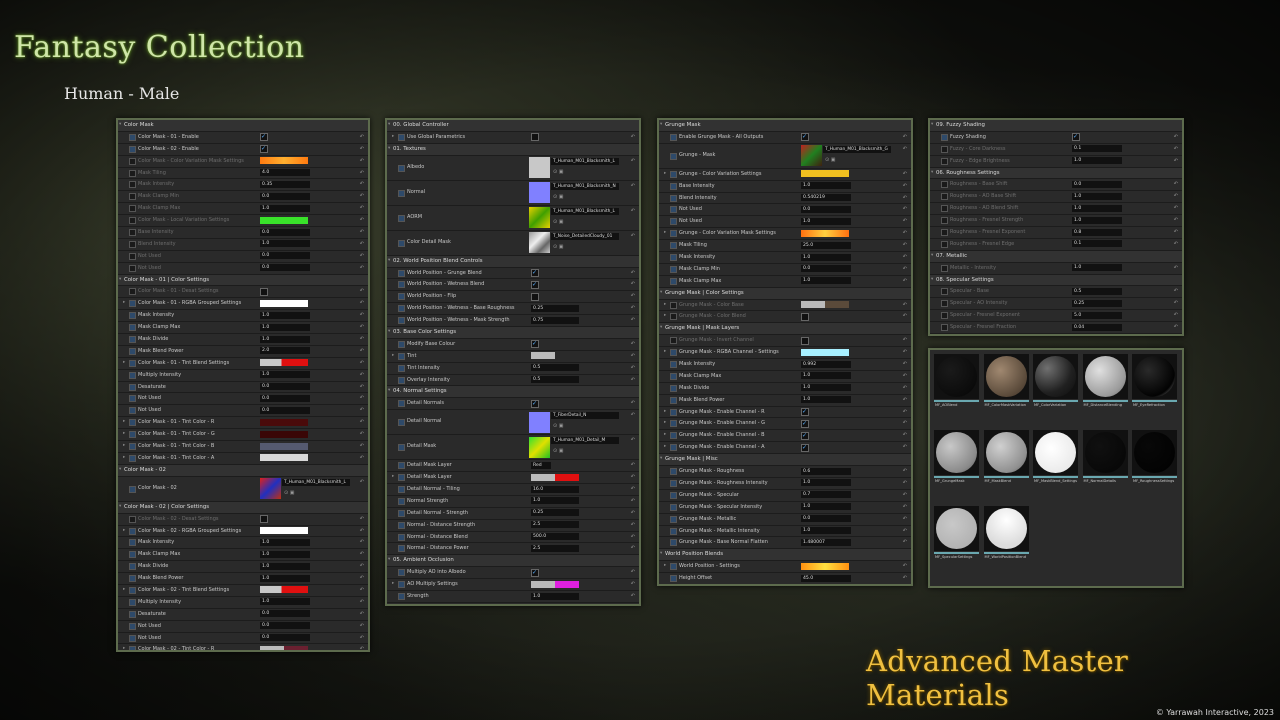 The height and width of the screenshot is (720, 1280). Describe the element at coordinates (1056, 149) in the screenshot. I see `property-row: Fuzzy - Core Darkness 0.1 ↶` at that location.